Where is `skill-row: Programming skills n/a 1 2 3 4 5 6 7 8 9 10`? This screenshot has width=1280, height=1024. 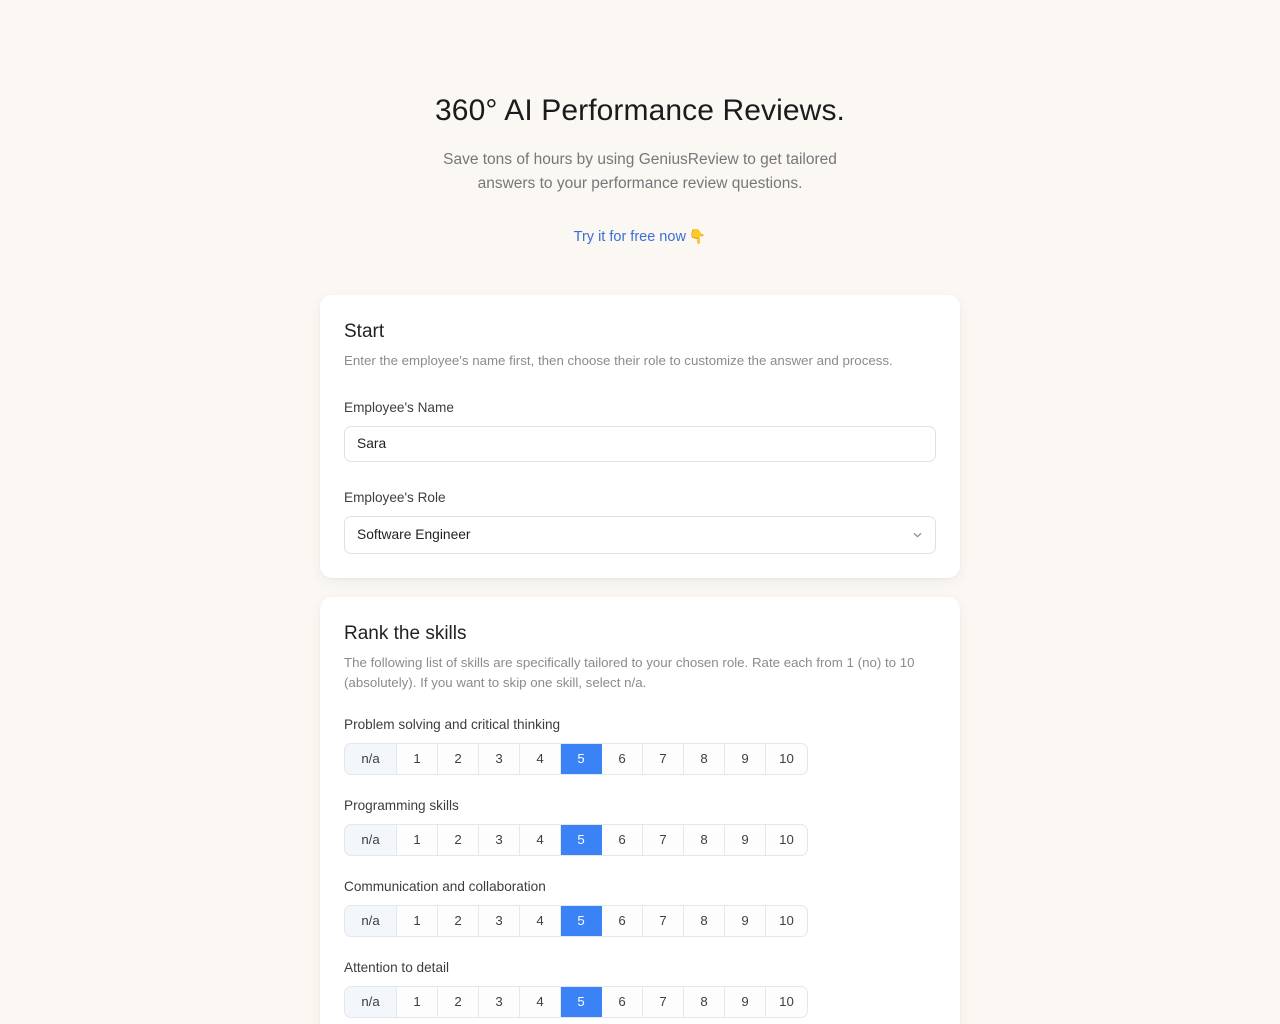
skill-row: Programming skills n/a 1 2 3 4 5 6 7 8 9 10 is located at coordinates (640, 826).